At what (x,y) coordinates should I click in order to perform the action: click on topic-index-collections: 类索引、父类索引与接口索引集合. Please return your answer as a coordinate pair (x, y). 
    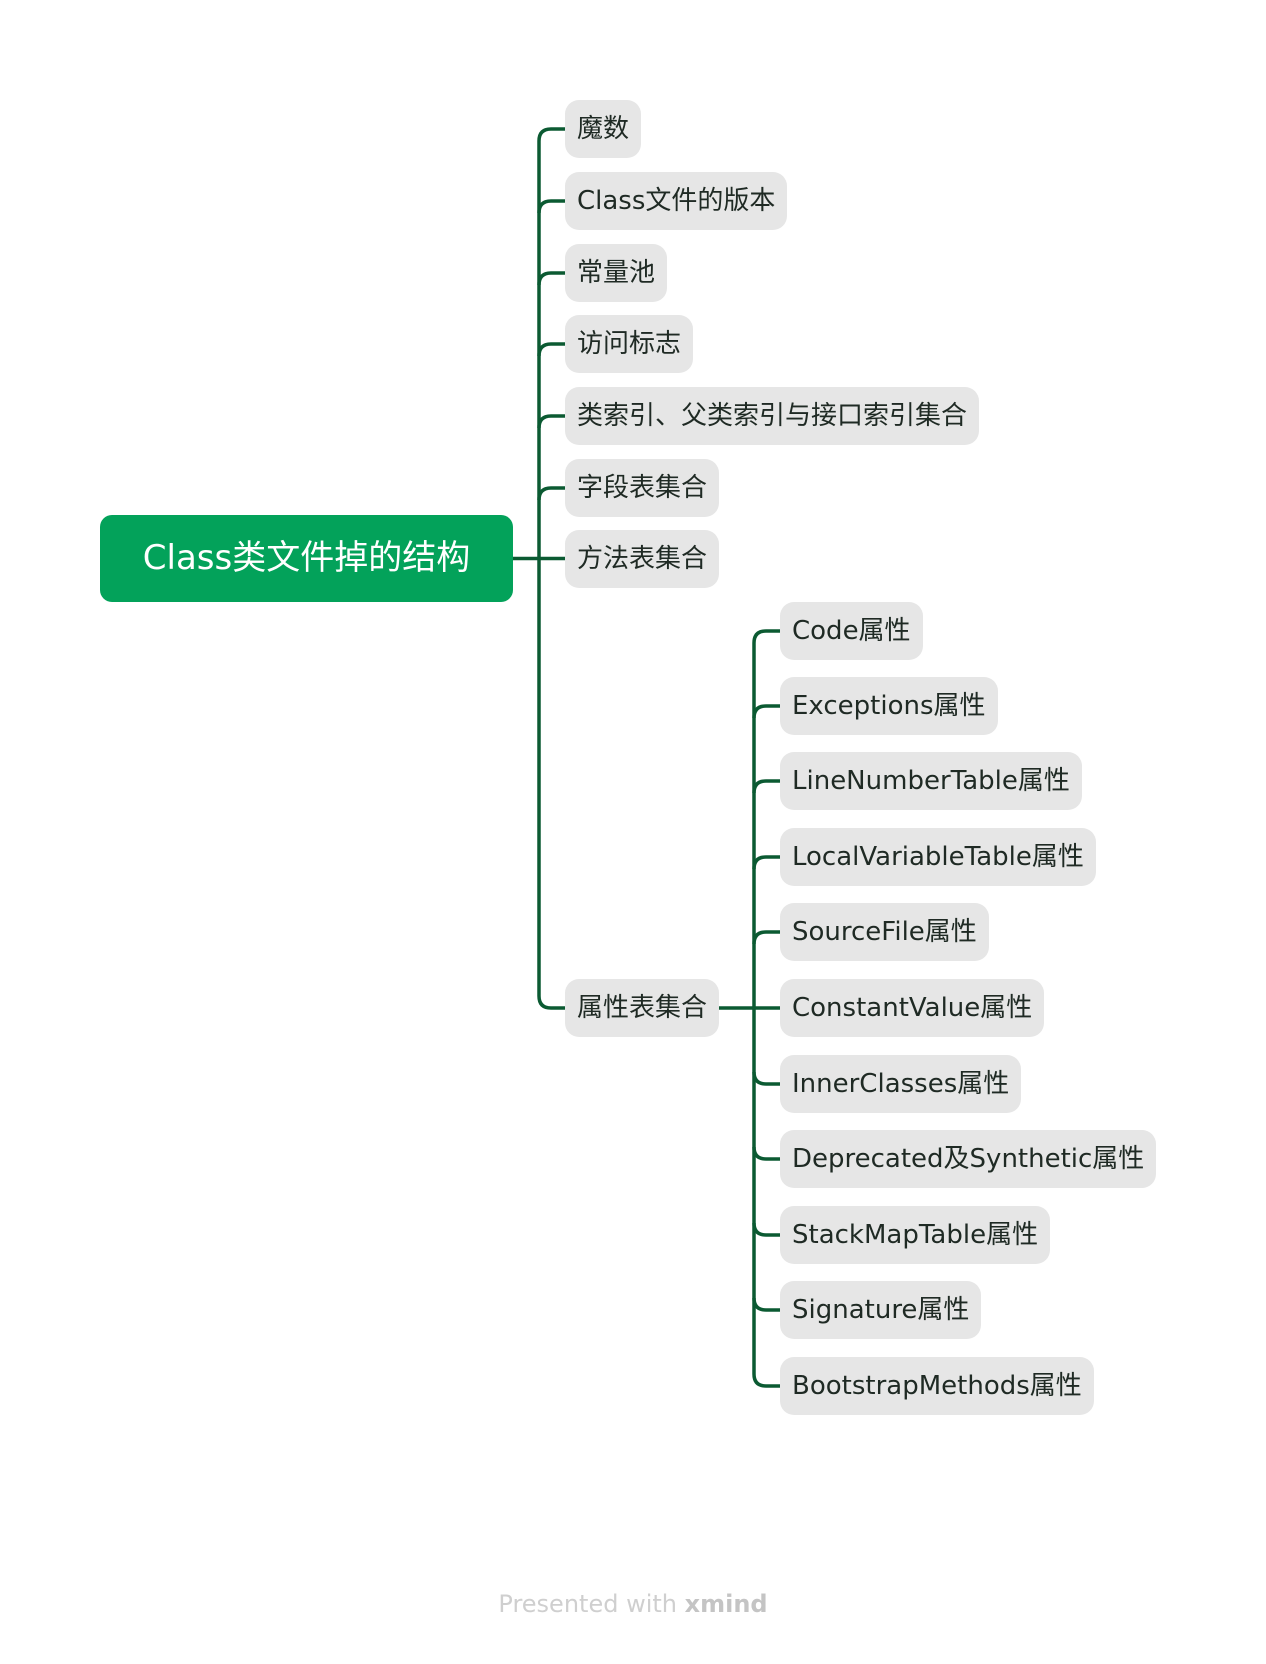
    Looking at the image, I should click on (772, 416).